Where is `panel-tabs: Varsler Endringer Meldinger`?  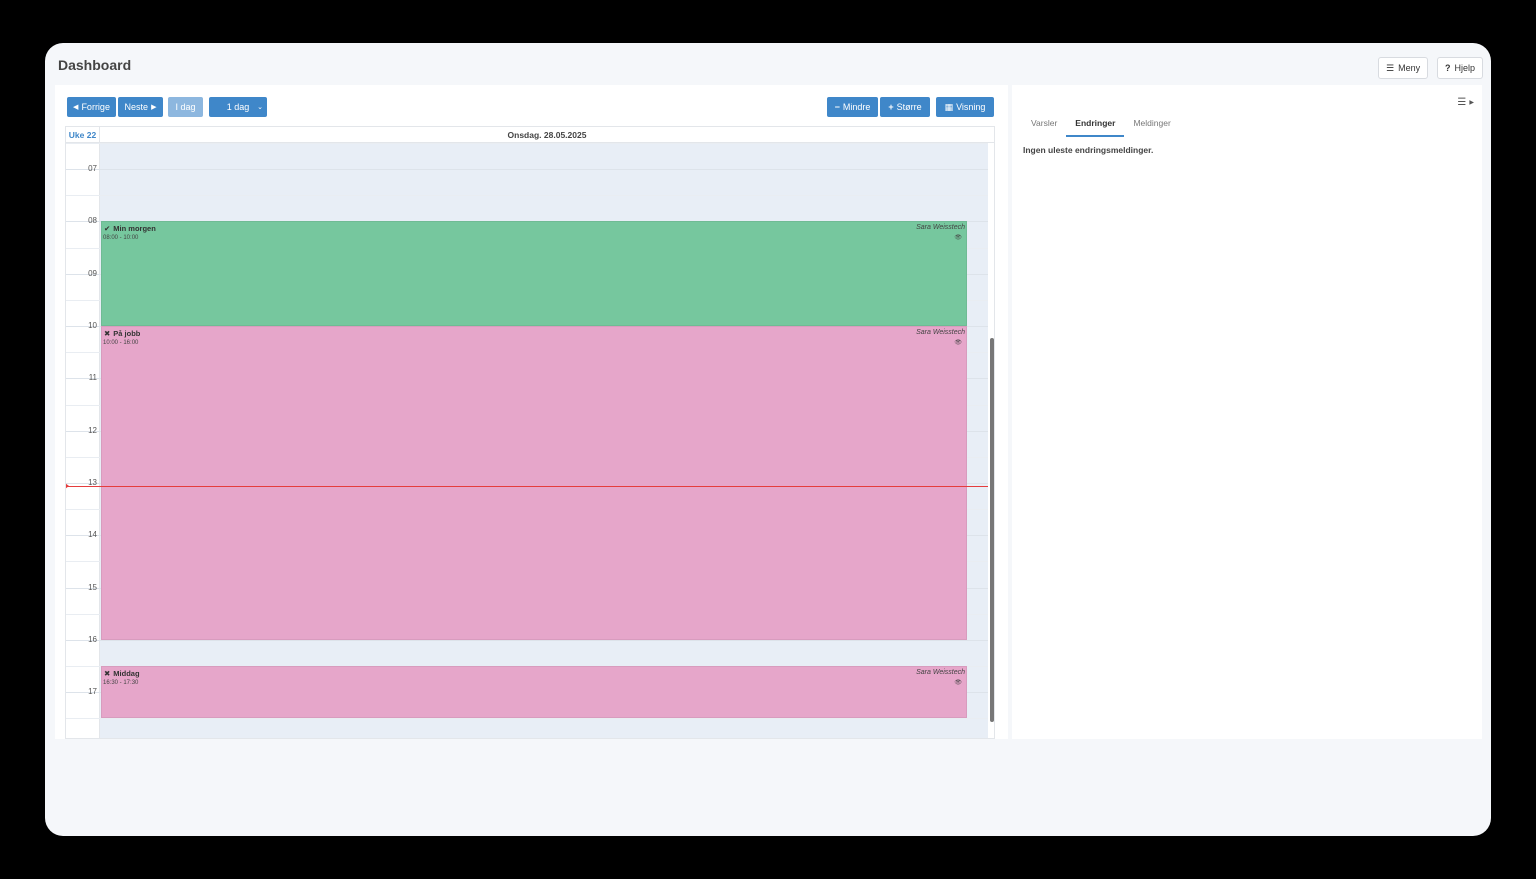
panel-tabs: Varsler Endringer Meldinger is located at coordinates (1101, 126).